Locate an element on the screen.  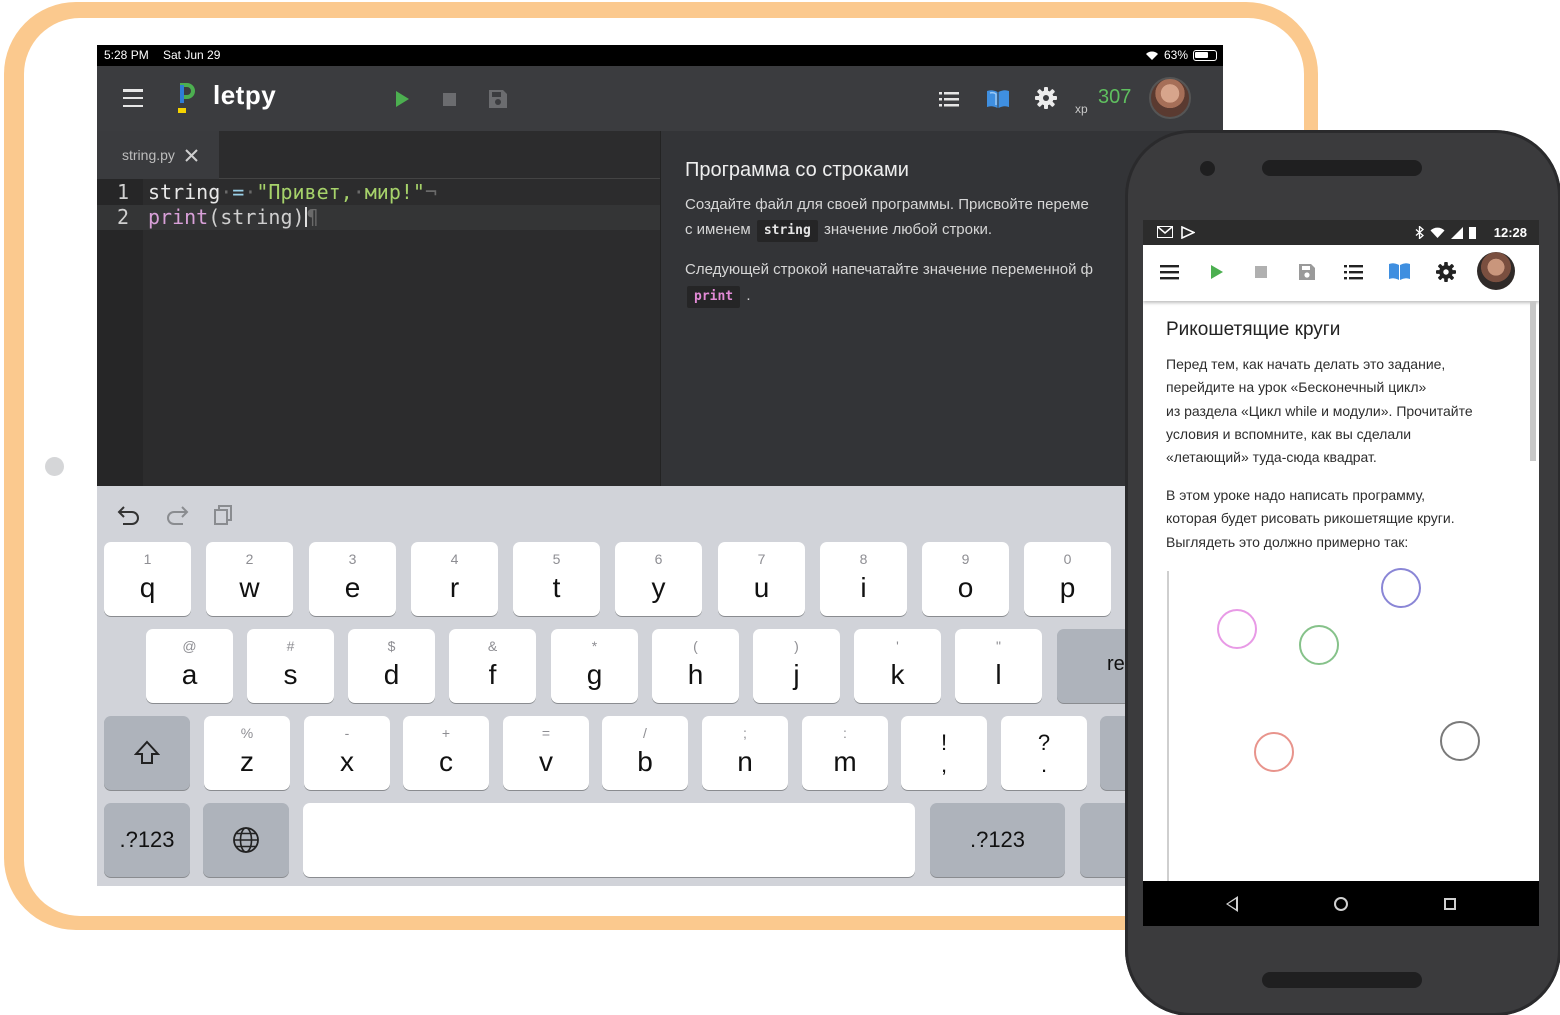
key-question-period: ?. is located at coordinates (1044, 753).